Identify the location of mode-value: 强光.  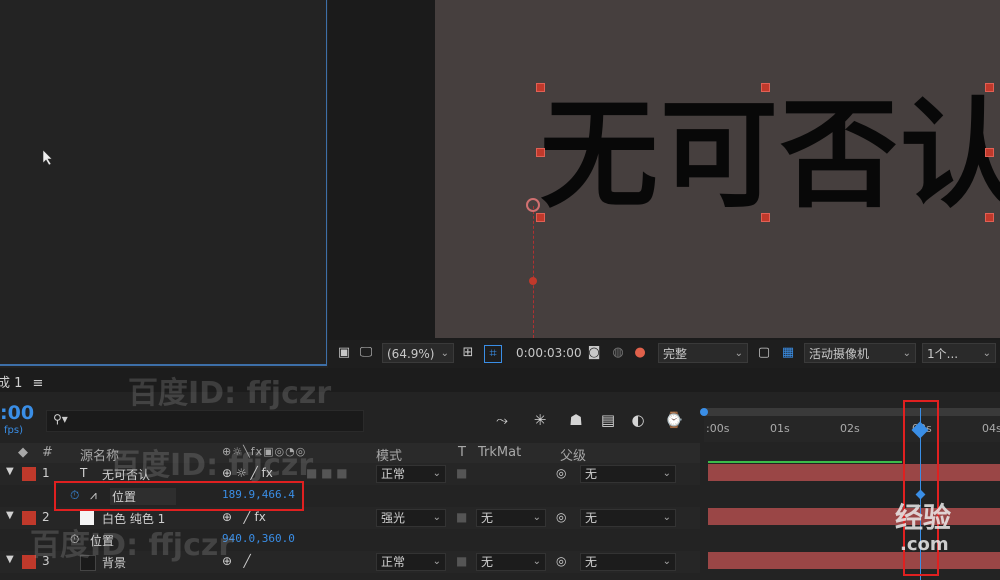
(393, 518).